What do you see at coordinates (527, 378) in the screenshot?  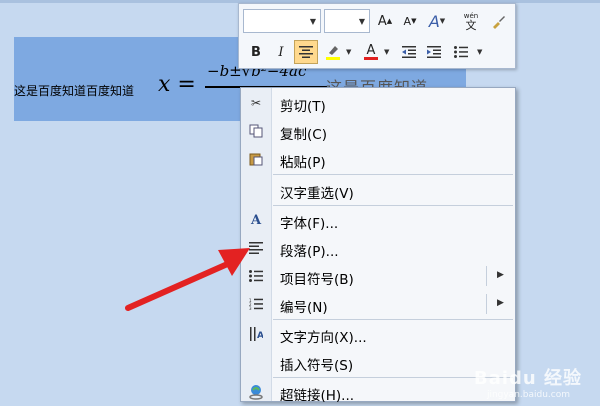 I see `watermark-logo: Baidu 经验` at bounding box center [527, 378].